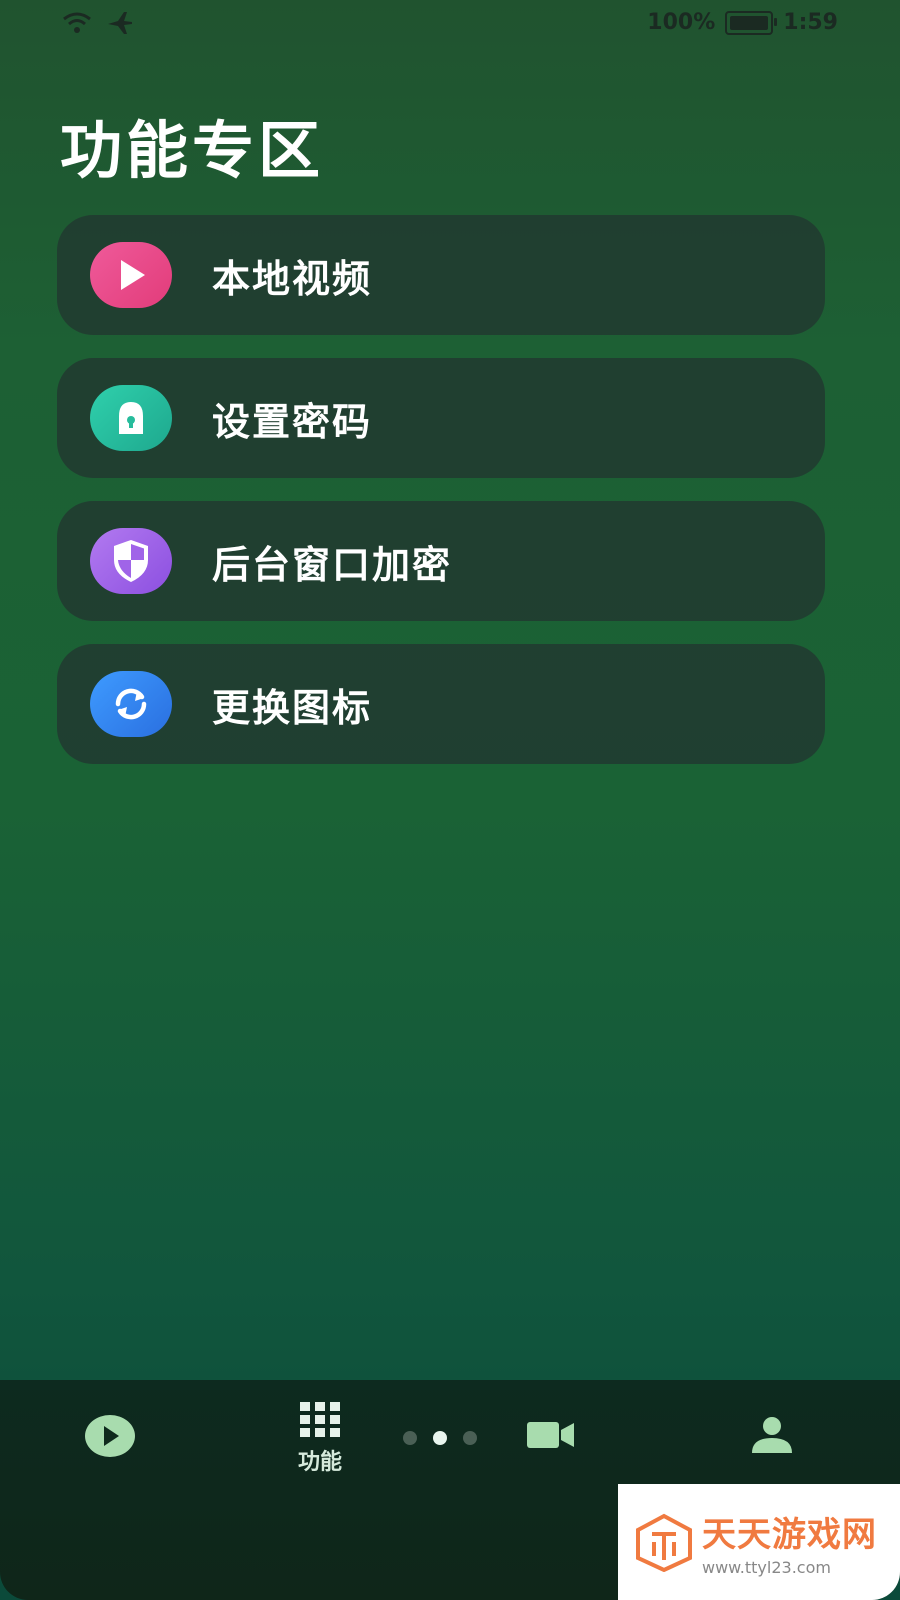 This screenshot has width=900, height=1600. I want to click on video-camera-icon, so click(550, 1435).